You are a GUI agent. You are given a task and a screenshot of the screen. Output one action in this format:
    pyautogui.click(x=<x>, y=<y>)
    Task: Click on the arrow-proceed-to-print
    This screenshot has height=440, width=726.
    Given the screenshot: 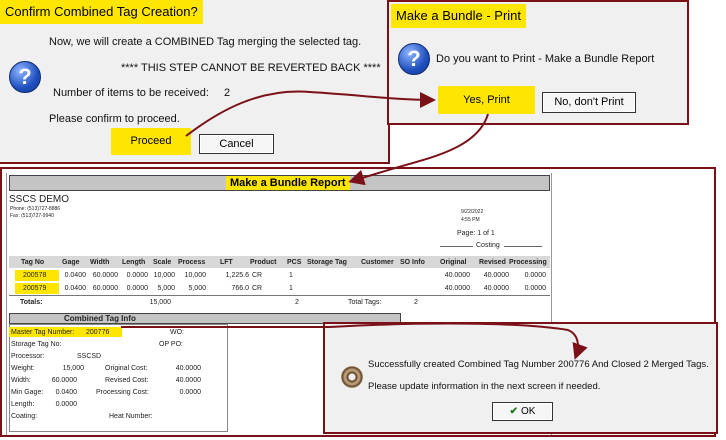 What is the action you would take?
    pyautogui.click(x=310, y=113)
    